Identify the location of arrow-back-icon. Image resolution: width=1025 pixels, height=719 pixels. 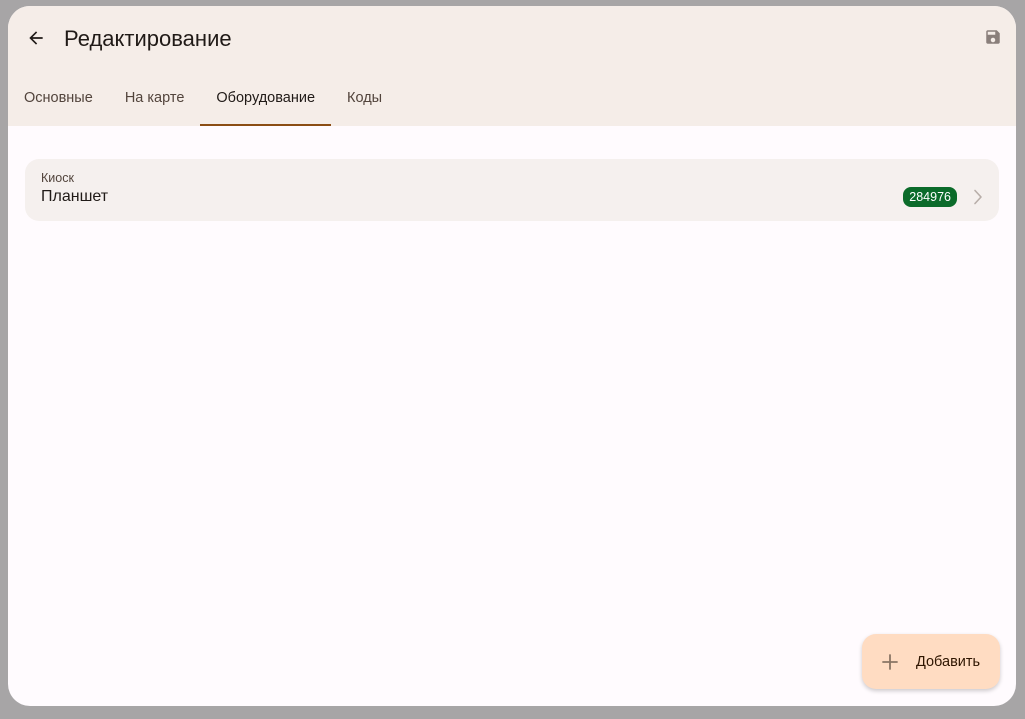
(36, 38).